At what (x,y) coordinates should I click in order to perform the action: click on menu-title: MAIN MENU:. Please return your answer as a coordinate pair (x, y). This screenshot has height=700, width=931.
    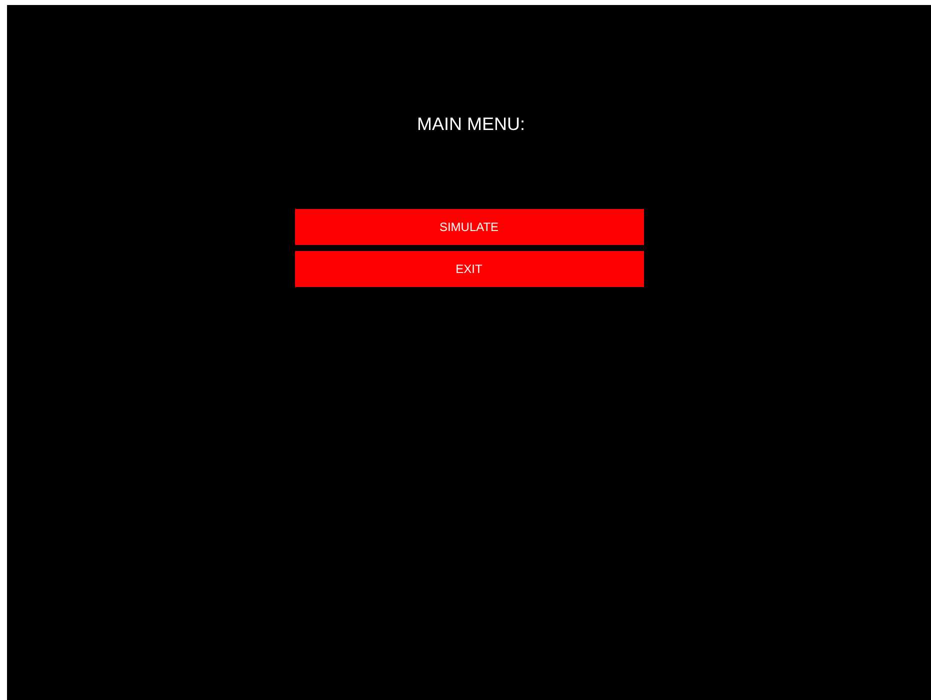
    Looking at the image, I should click on (471, 124).